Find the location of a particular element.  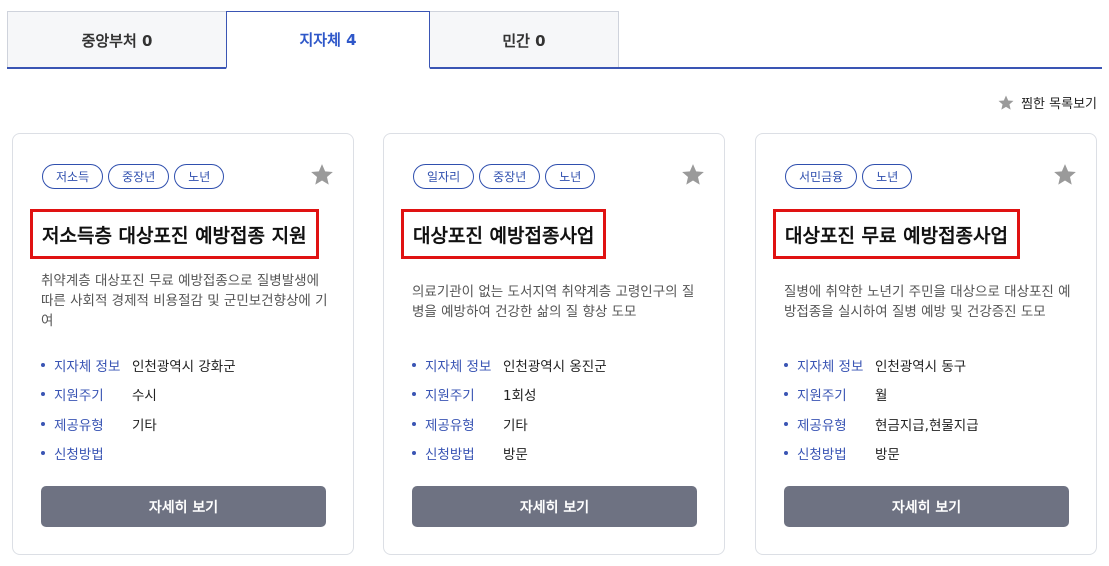

tag-list: 서민금융 노년 is located at coordinates (849, 176).